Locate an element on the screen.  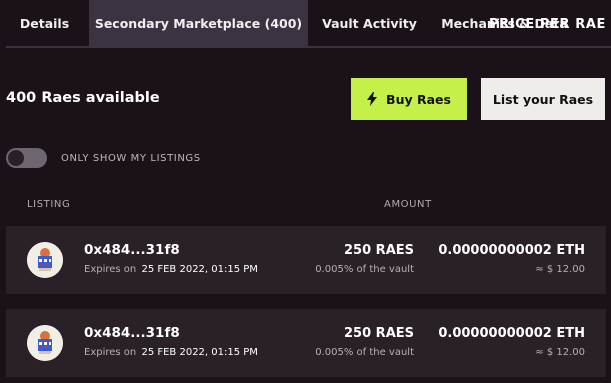
column-header-amount: AMOUNT is located at coordinates (408, 204).